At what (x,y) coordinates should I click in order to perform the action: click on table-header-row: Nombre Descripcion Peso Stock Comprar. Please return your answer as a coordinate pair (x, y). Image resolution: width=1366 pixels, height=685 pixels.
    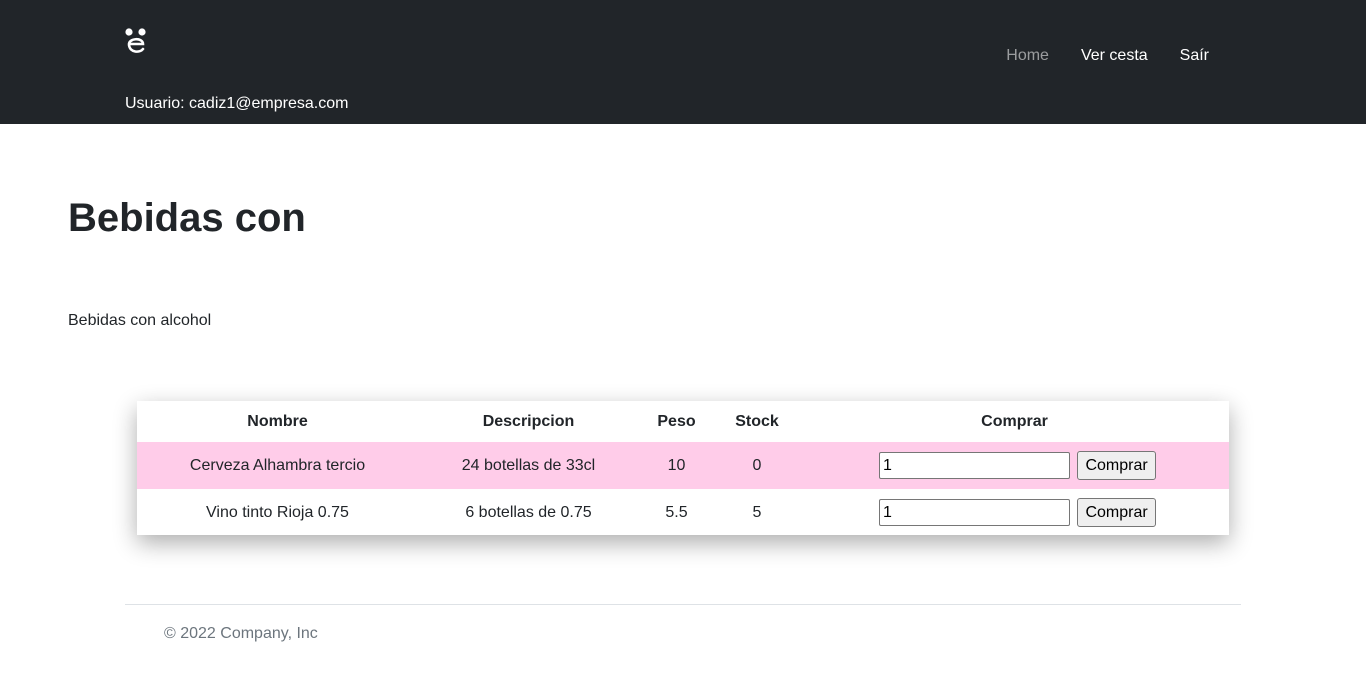
    Looking at the image, I should click on (683, 421).